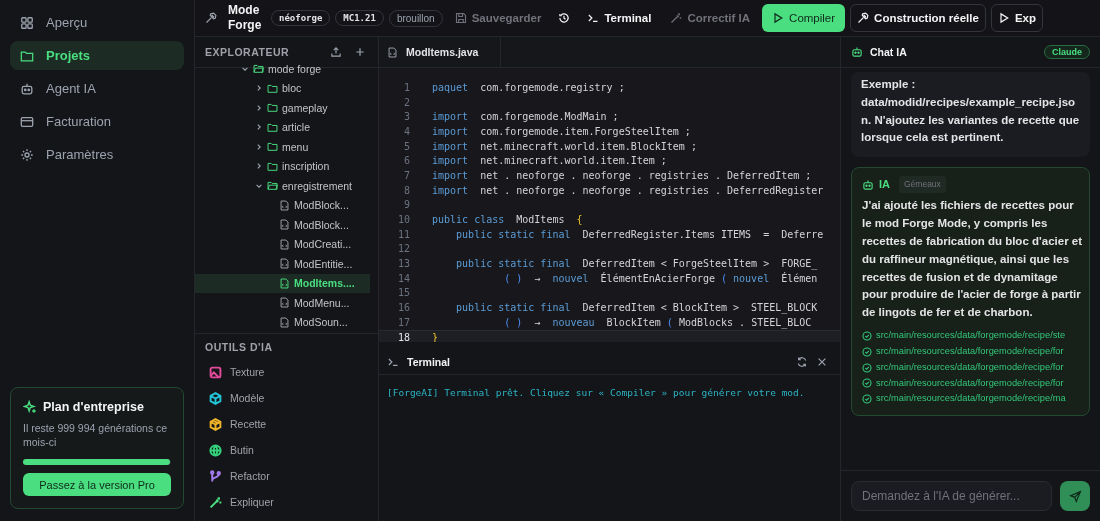  What do you see at coordinates (1016, 18) in the screenshot?
I see `toolbar-button: Exp` at bounding box center [1016, 18].